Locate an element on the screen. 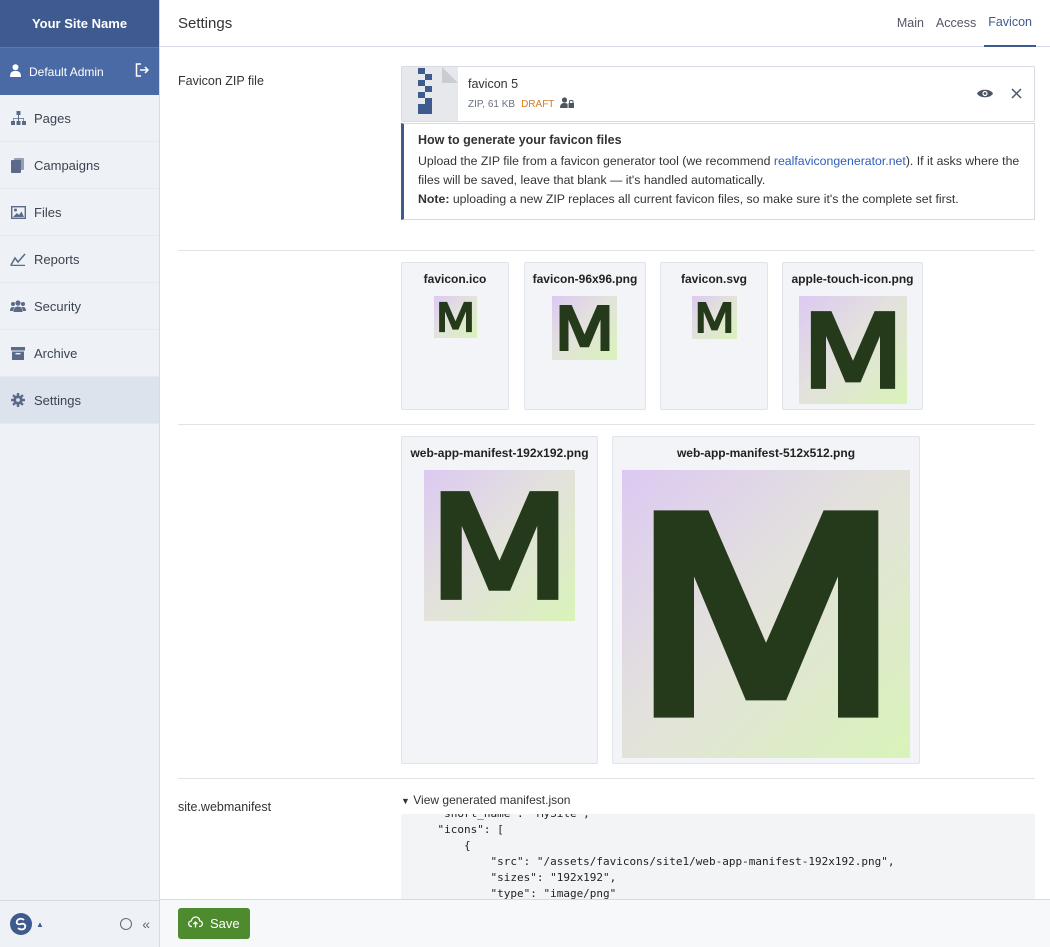 The image size is (1050, 947). icon-label: favicon.svg is located at coordinates (714, 279).